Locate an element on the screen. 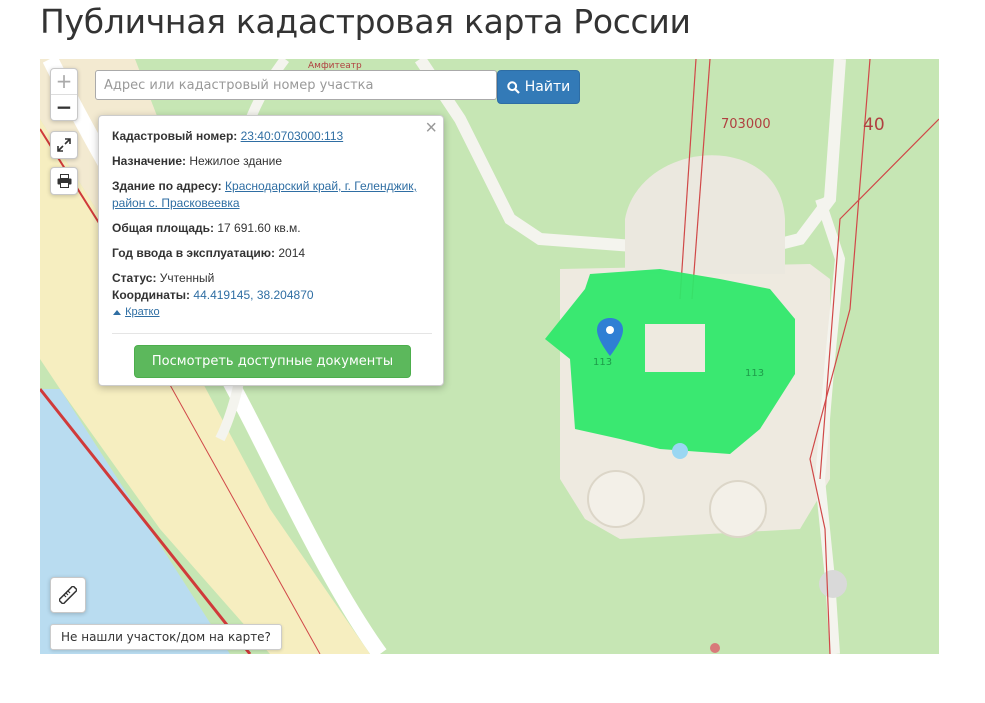 The image size is (985, 703). map-label-parcel-40: 40 is located at coordinates (874, 125).